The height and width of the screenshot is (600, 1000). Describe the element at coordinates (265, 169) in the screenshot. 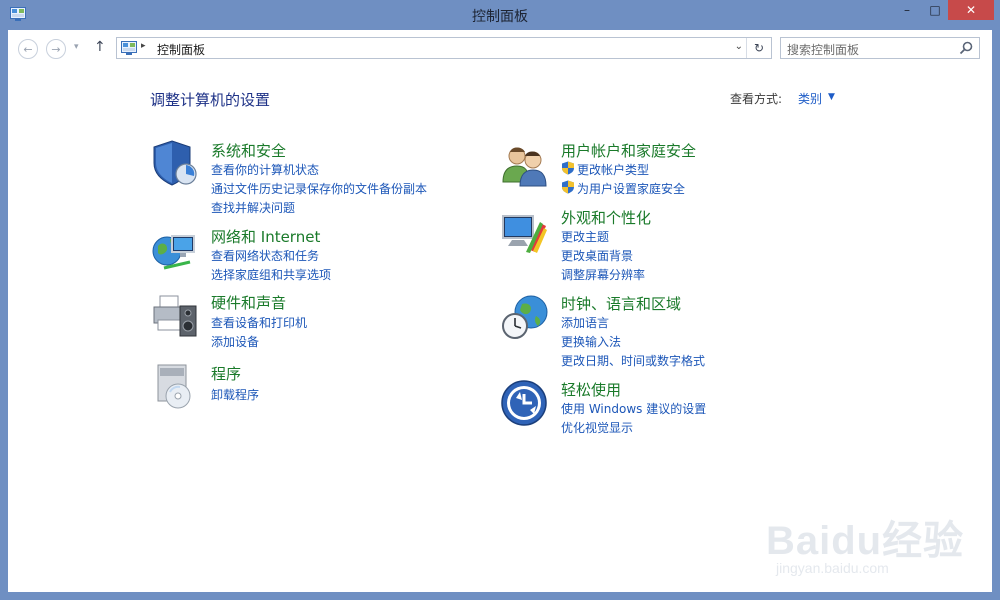

I see `link-view-computer-status: 查看你的计算机状态` at that location.